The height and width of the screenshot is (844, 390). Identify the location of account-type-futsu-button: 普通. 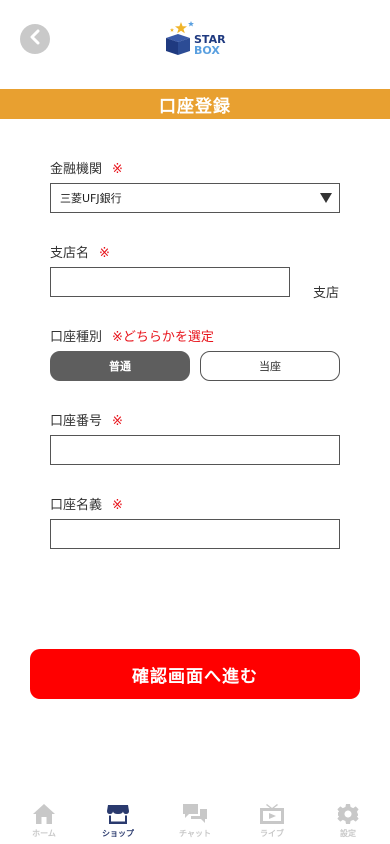
(120, 366).